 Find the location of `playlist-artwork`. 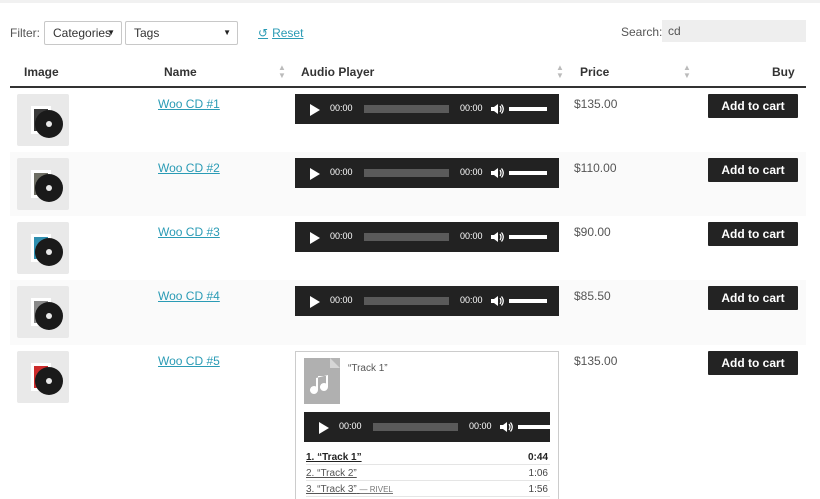

playlist-artwork is located at coordinates (322, 381).